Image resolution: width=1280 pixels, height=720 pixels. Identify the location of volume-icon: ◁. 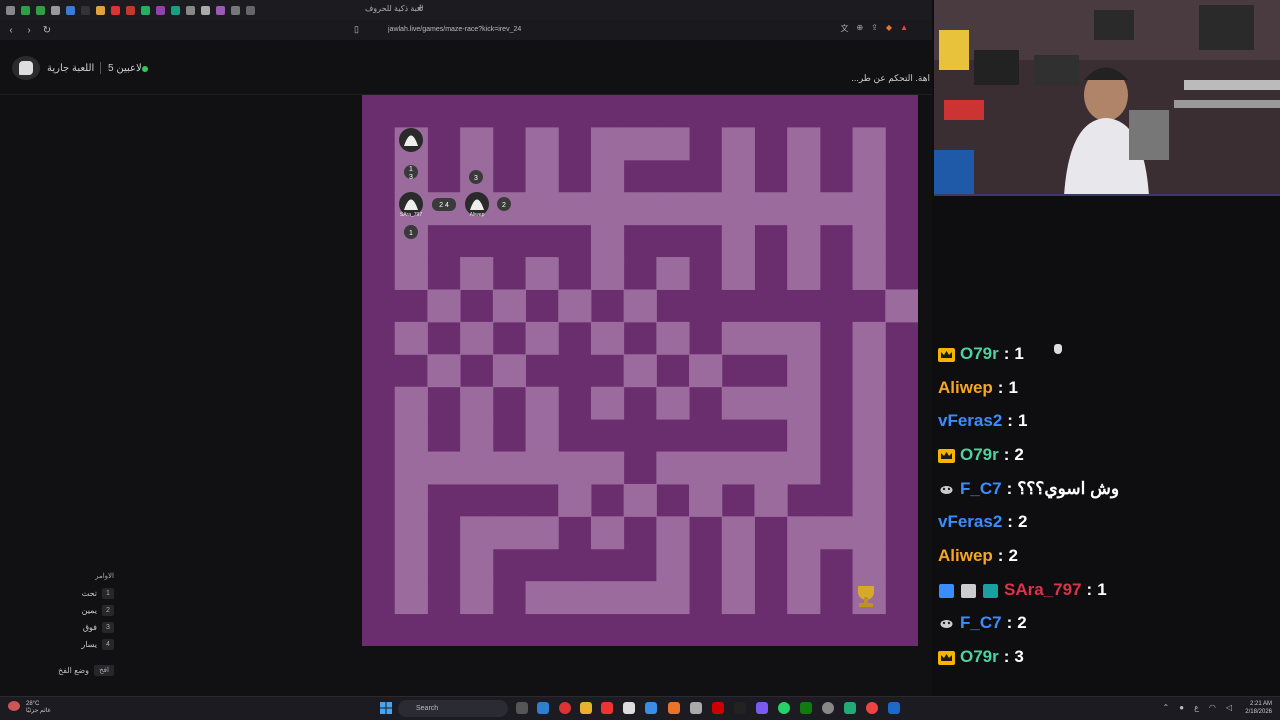
(1229, 707).